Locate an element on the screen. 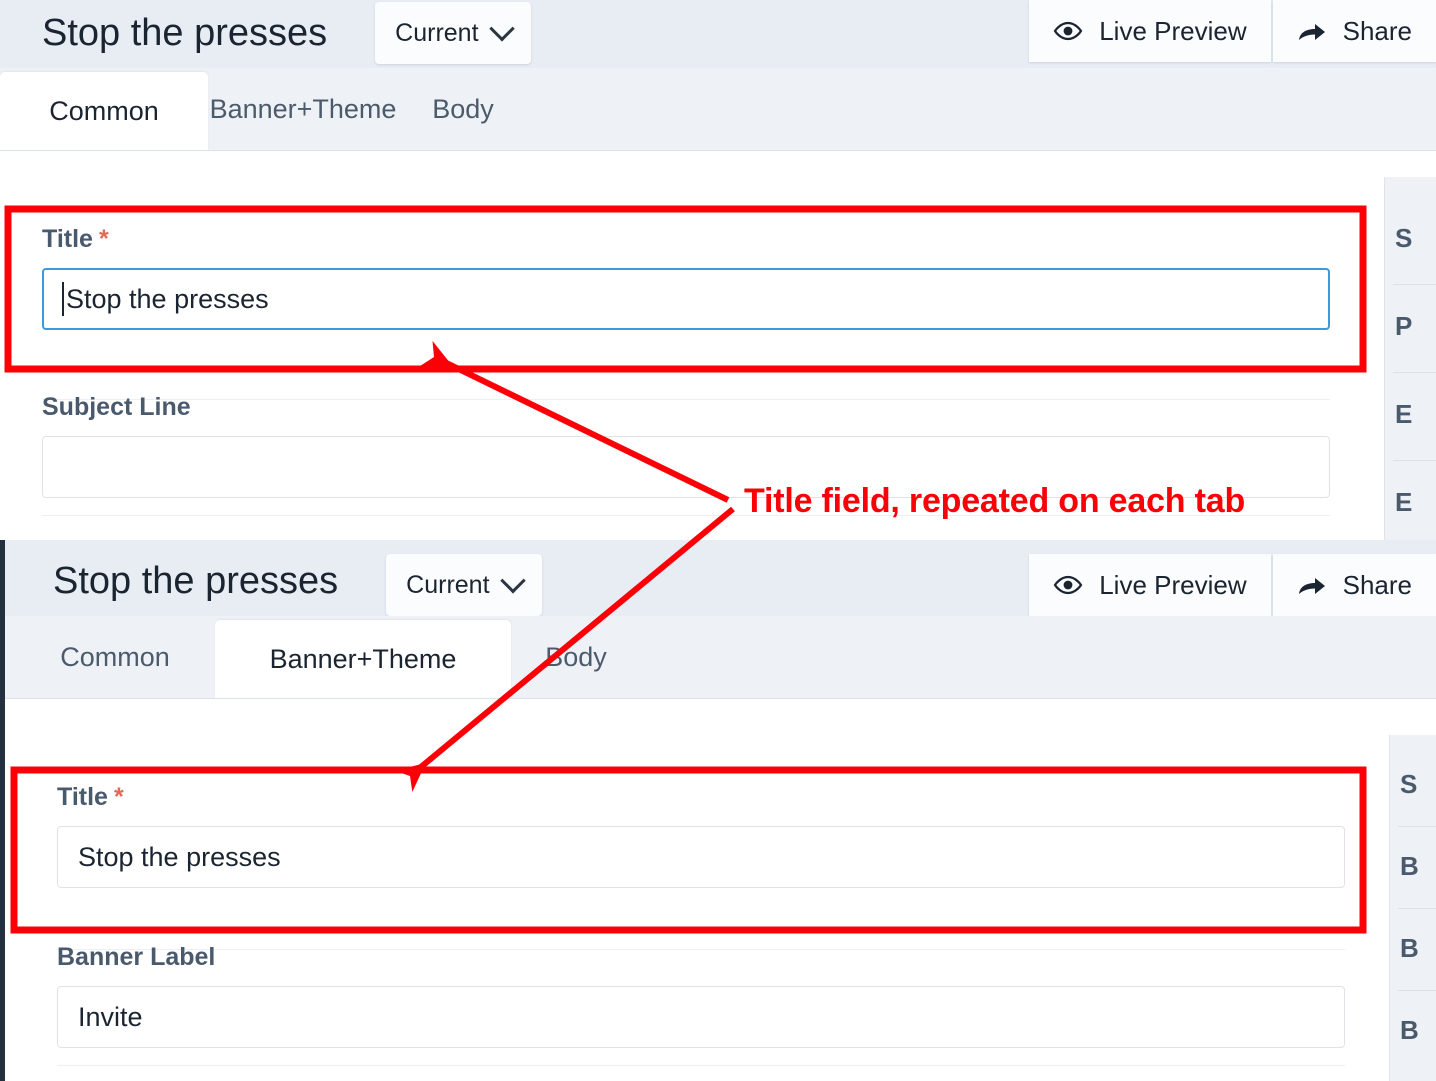 The width and height of the screenshot is (1436, 1081). right-rail: S P E E is located at coordinates (1410, 358).